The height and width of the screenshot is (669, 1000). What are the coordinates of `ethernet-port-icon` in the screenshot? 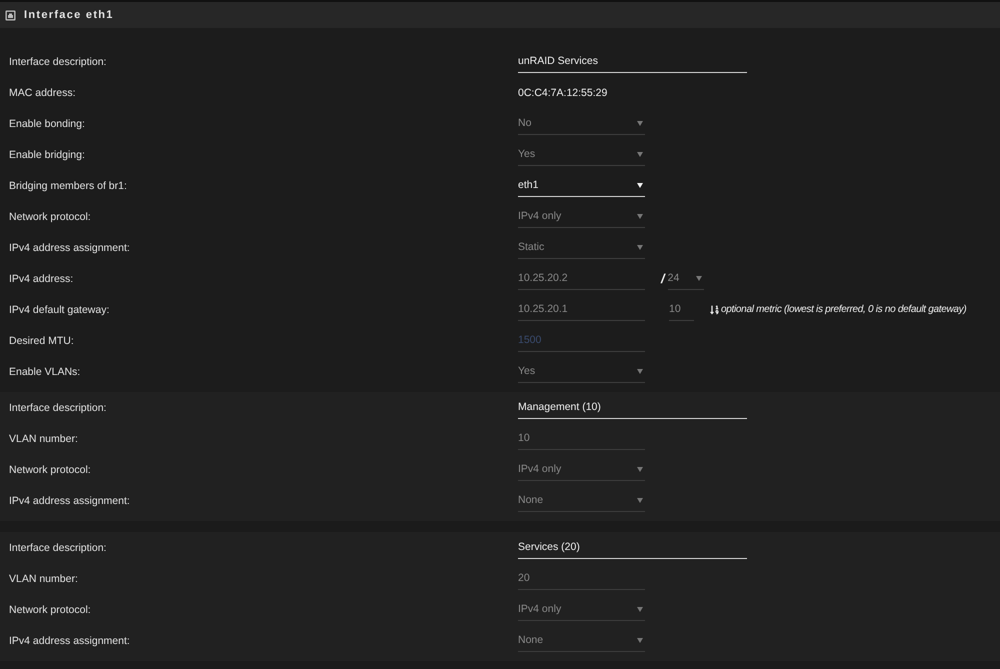 It's located at (10, 15).